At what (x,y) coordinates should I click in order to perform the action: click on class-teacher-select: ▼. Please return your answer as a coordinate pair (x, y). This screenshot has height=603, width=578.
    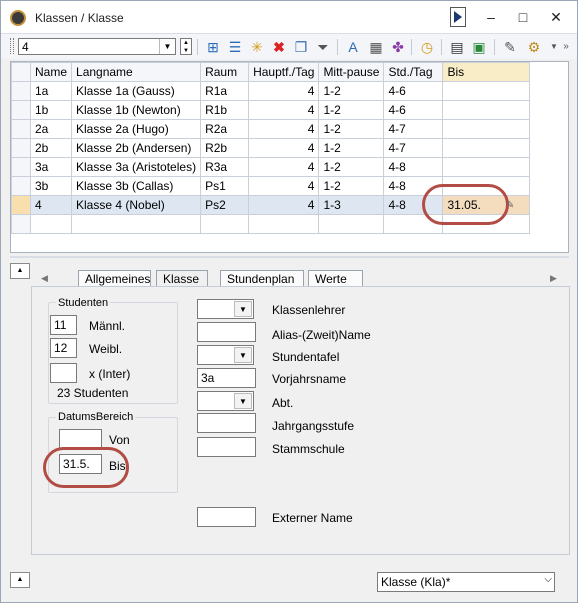
    Looking at the image, I should click on (225, 309).